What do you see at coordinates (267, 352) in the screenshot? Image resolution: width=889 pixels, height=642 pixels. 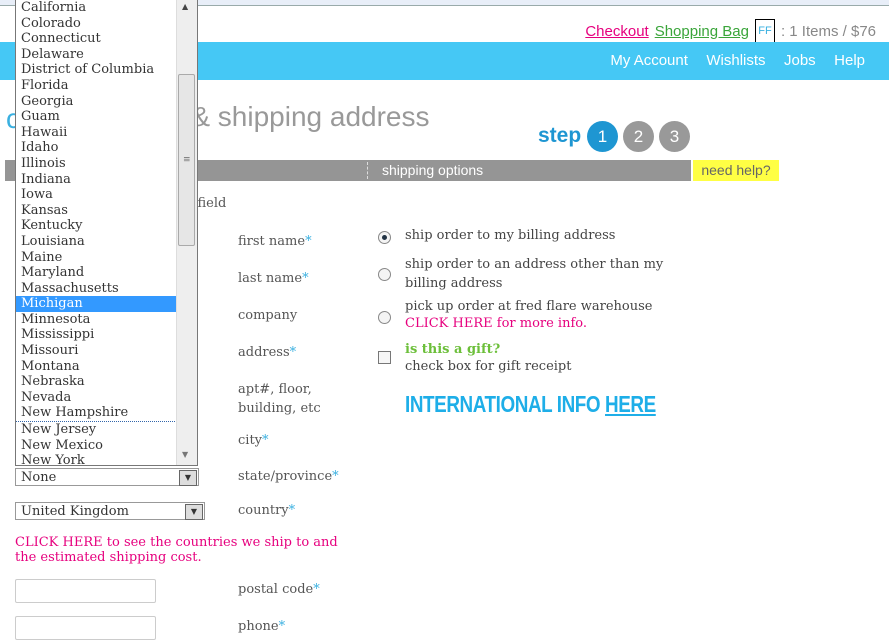 I see `address-label: address*` at bounding box center [267, 352].